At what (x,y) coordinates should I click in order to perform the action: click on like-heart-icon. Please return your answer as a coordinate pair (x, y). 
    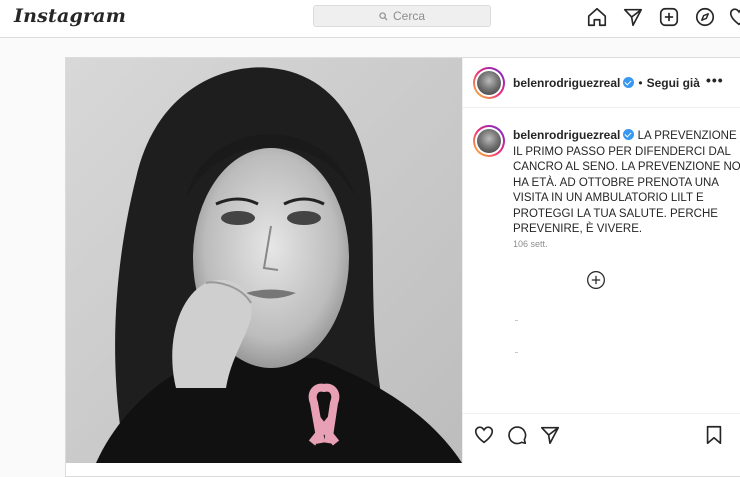
    Looking at the image, I should click on (484, 435).